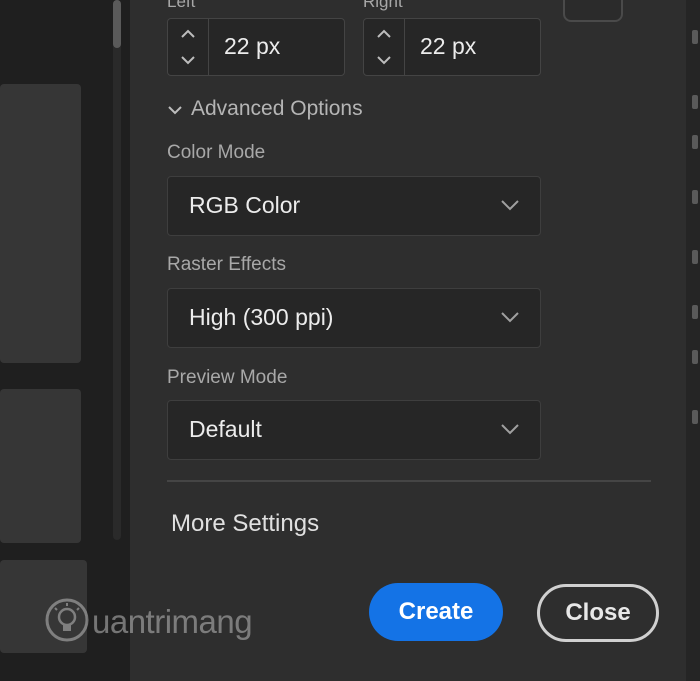 Image resolution: width=700 pixels, height=681 pixels. Describe the element at coordinates (261, 317) in the screenshot. I see `raster-effects-value: High (300 ppi)` at that location.